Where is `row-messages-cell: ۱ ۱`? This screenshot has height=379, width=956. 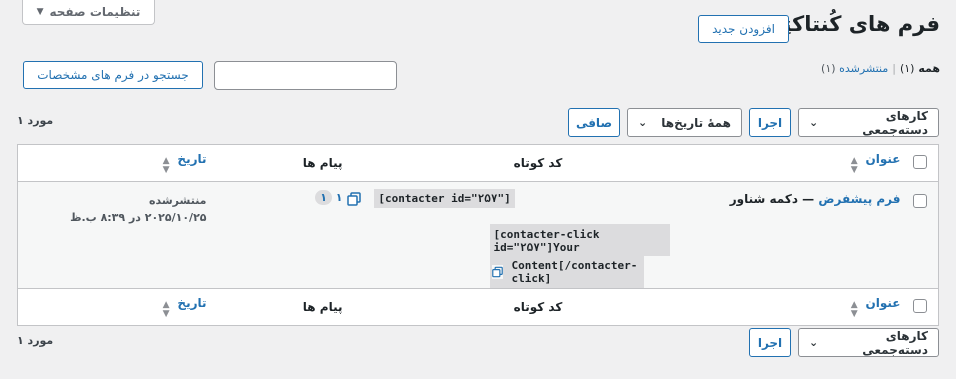 row-messages-cell: ۱ ۱ is located at coordinates (282, 235).